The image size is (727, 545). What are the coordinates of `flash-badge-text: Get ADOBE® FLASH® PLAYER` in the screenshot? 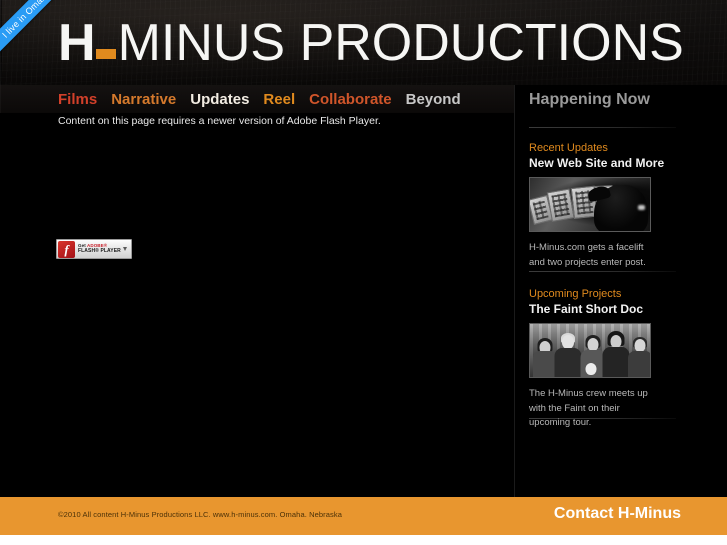 It's located at (99, 248).